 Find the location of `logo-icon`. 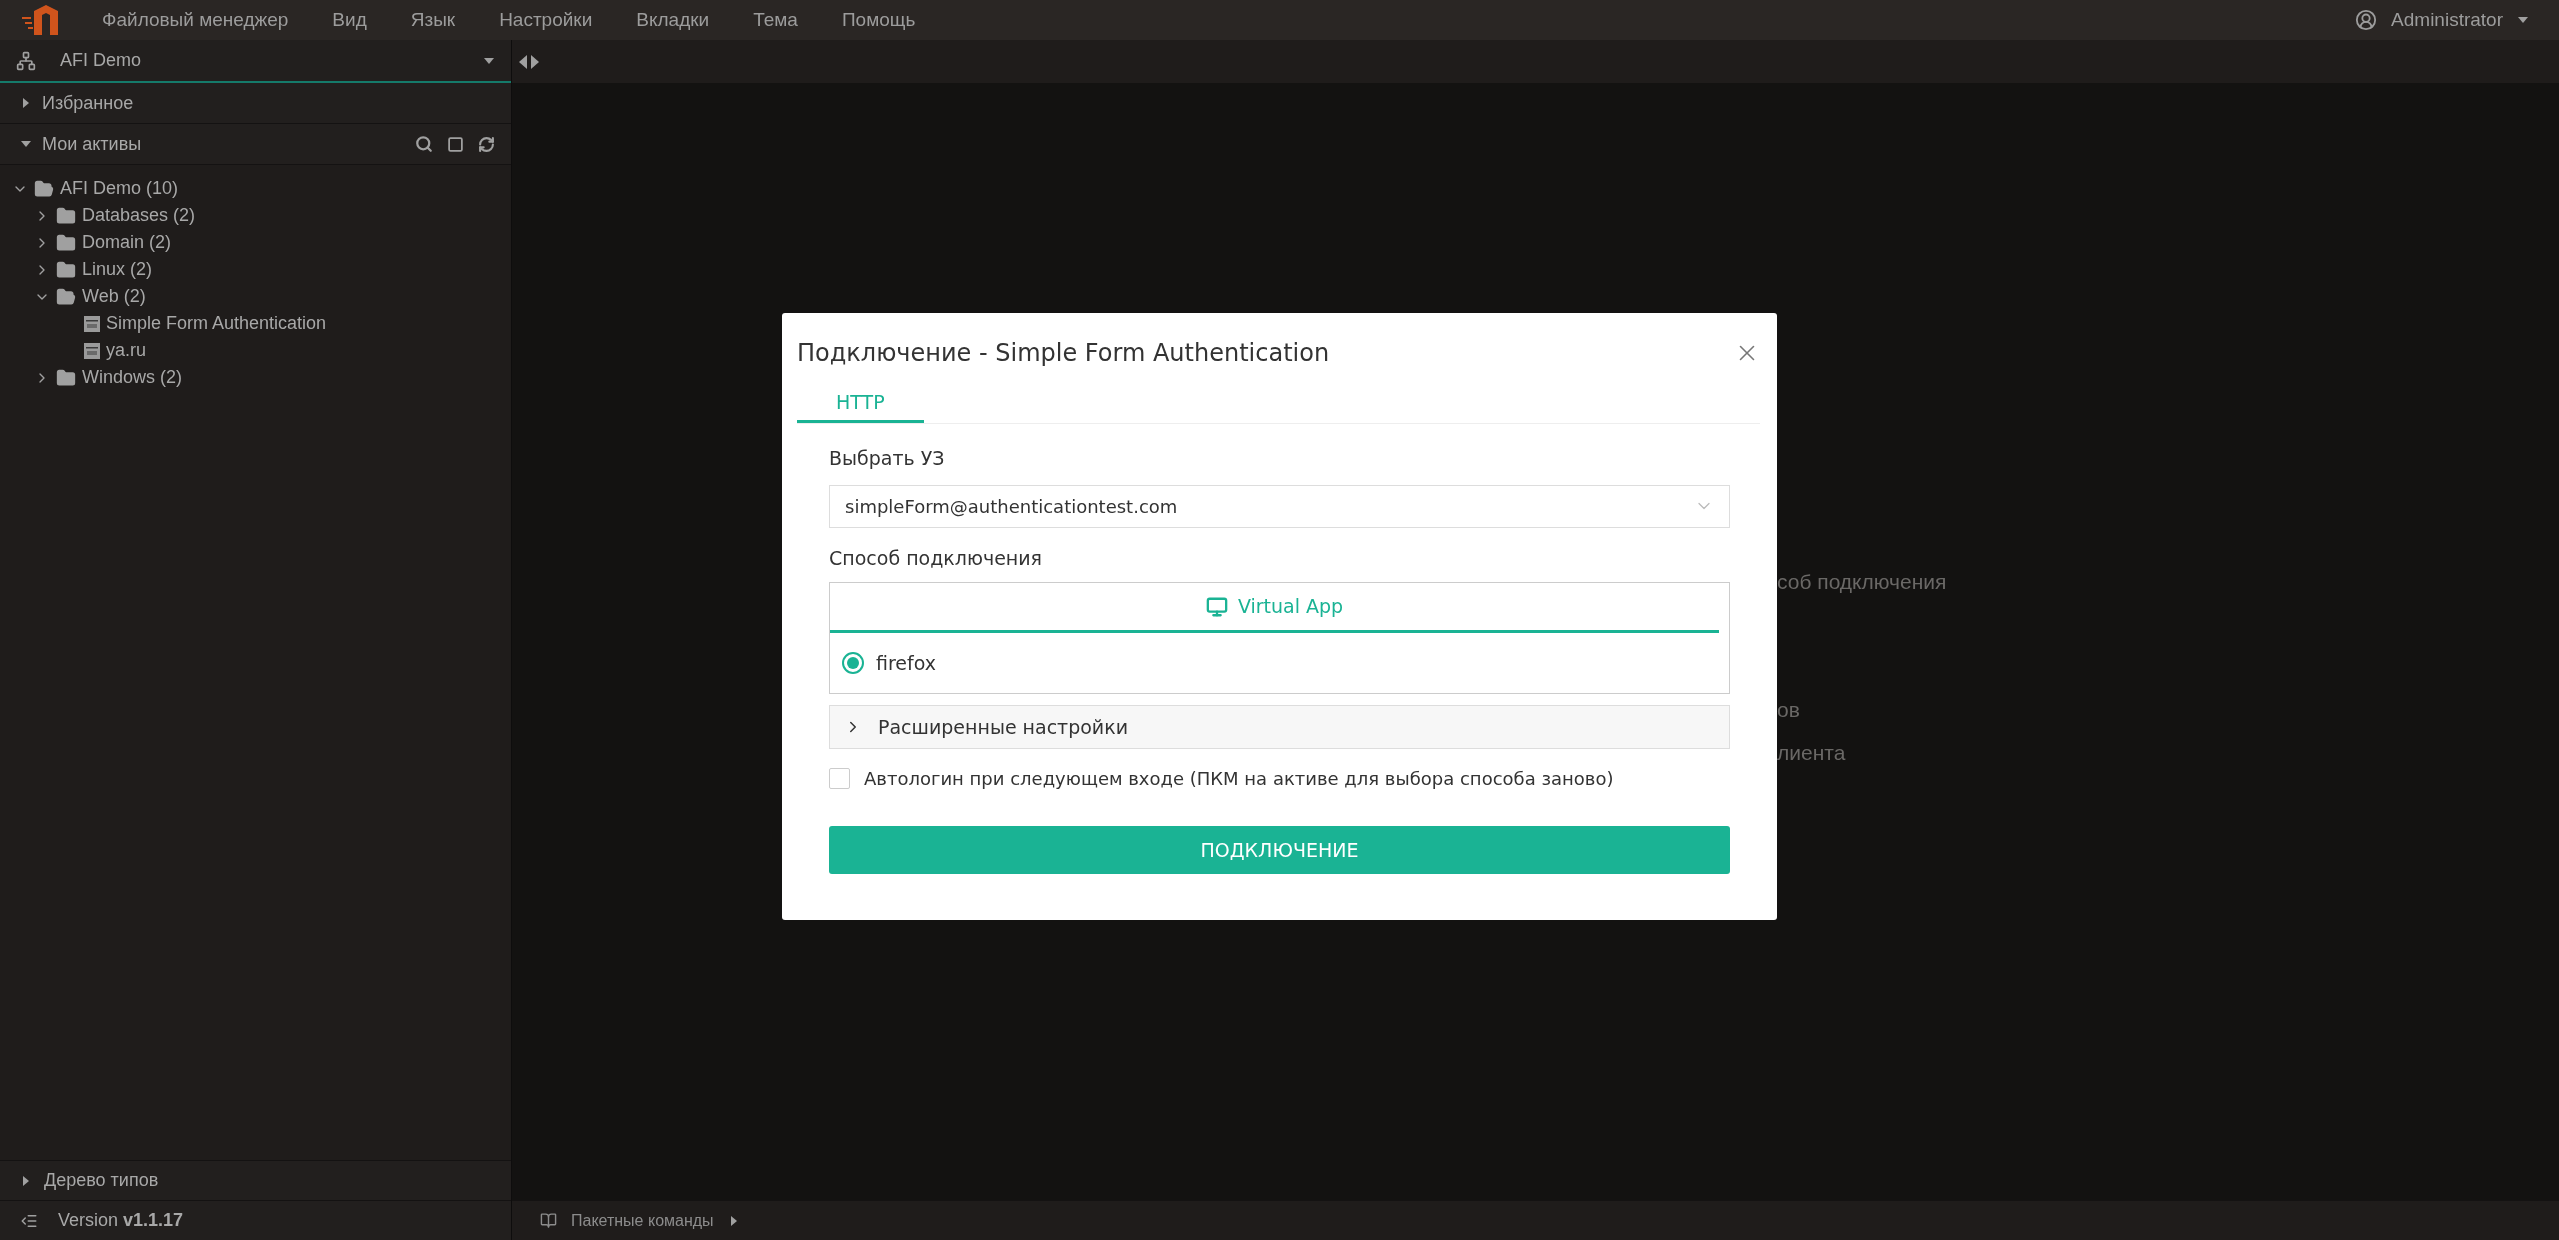

logo-icon is located at coordinates (40, 20).